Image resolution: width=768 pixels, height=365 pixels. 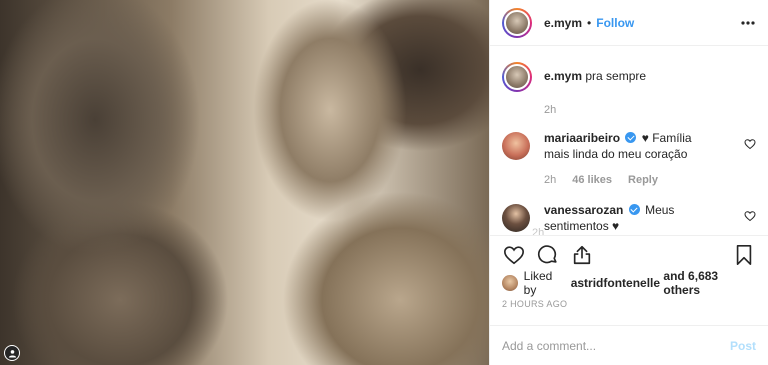 I want to click on post-caption: e.mym pra sempre, so click(x=629, y=69).